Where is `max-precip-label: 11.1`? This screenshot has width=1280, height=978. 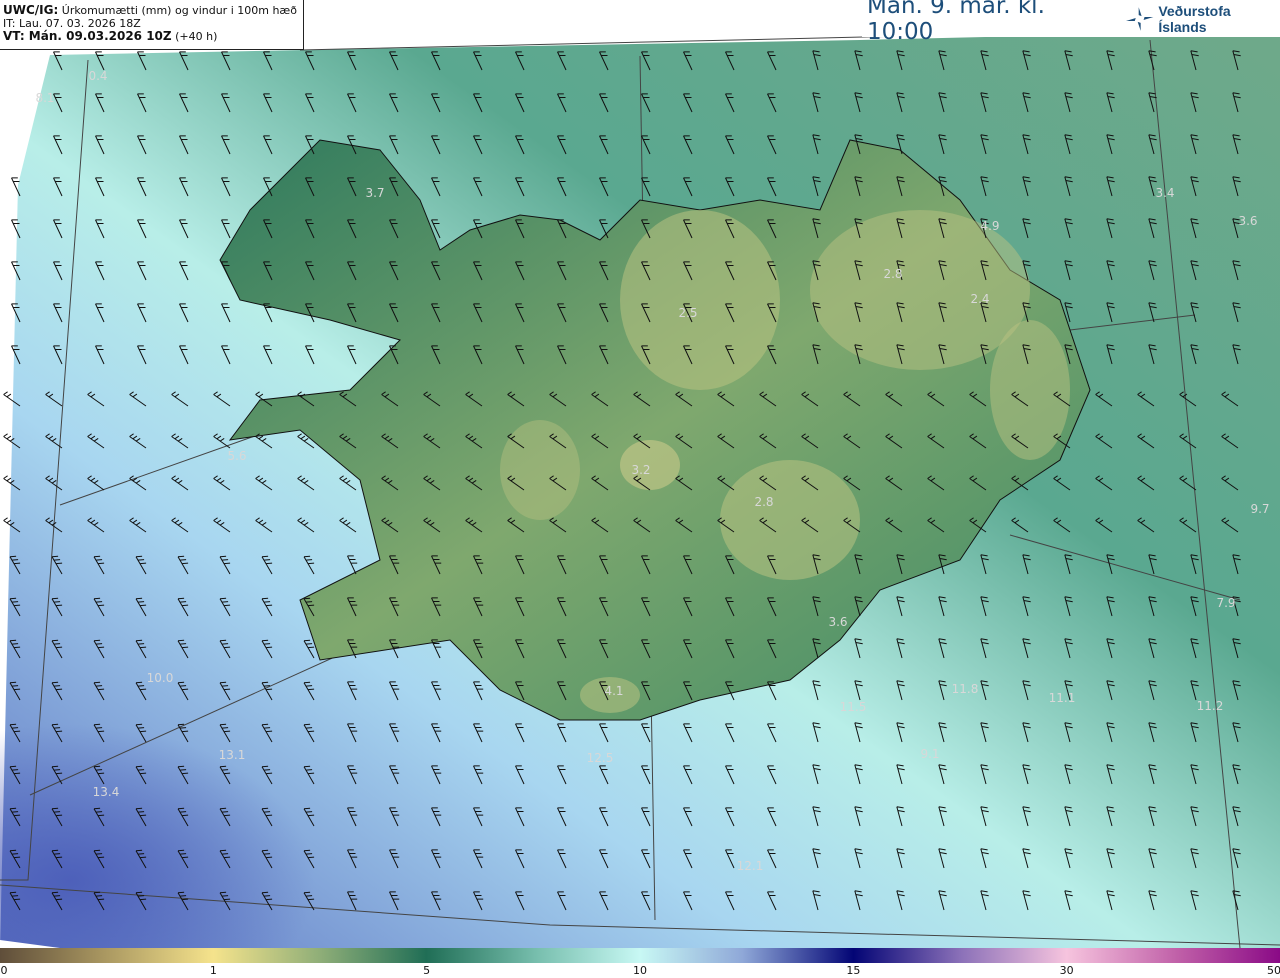 max-precip-label: 11.1 is located at coordinates (1062, 698).